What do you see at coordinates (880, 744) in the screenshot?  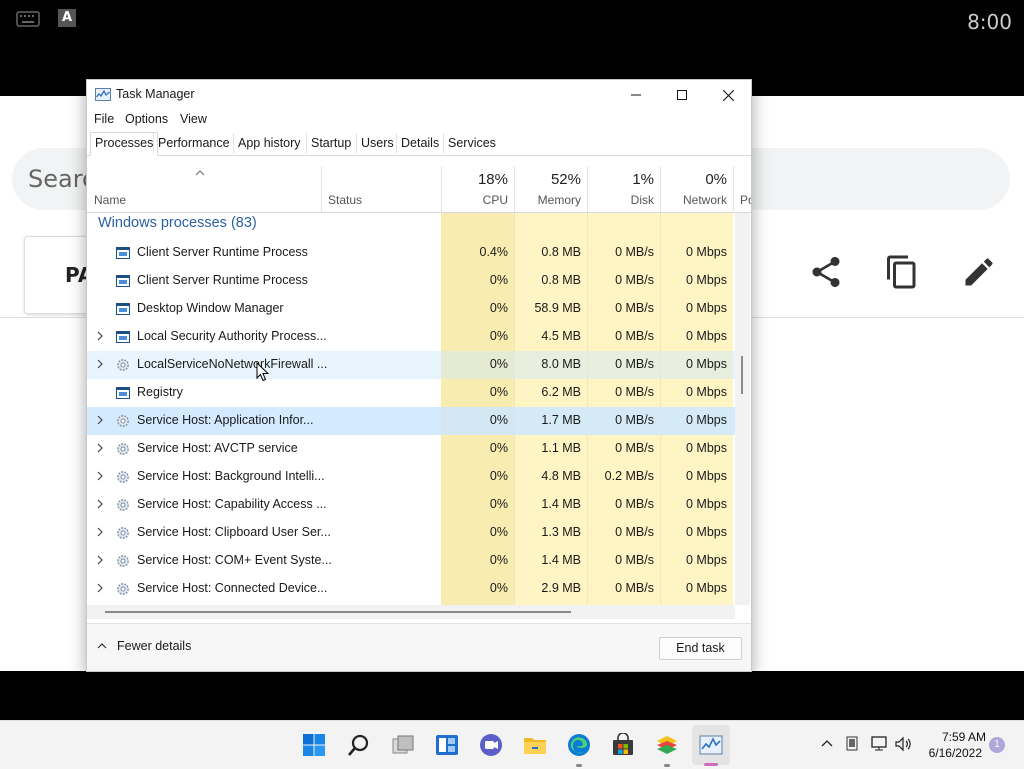 I see `network-icon` at bounding box center [880, 744].